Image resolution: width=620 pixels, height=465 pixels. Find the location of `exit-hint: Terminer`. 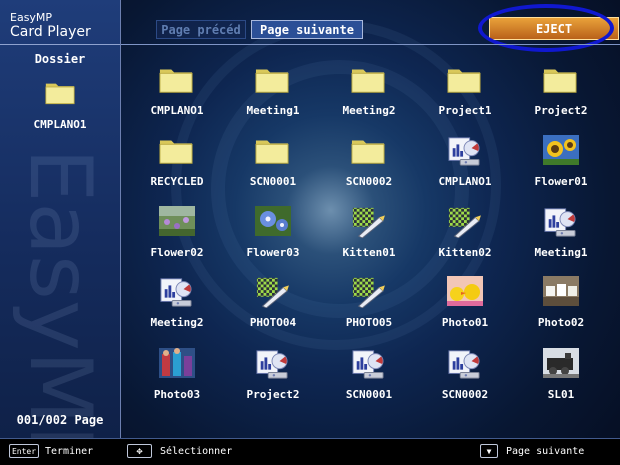

exit-hint: Terminer is located at coordinates (69, 451).